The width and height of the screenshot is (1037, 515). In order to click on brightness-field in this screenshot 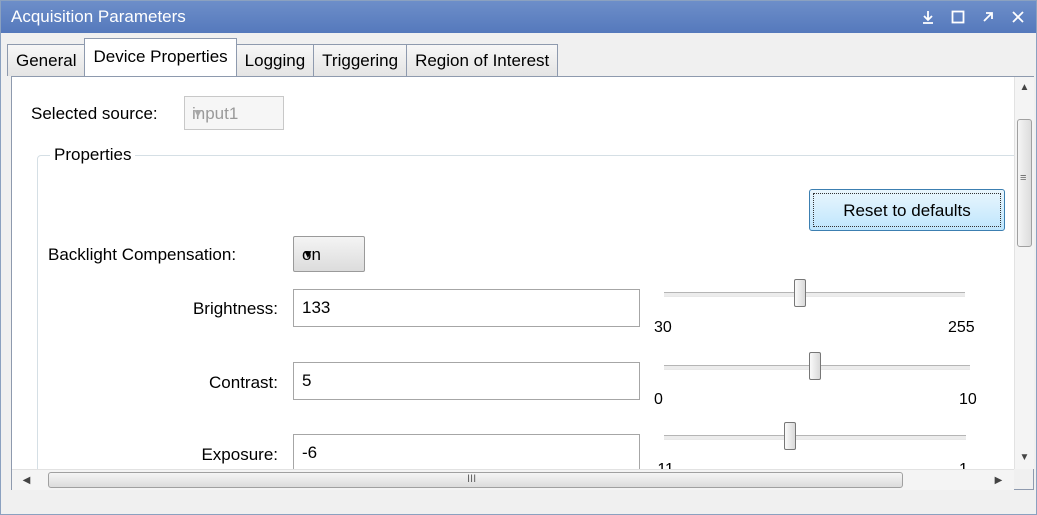, I will do `click(466, 308)`.